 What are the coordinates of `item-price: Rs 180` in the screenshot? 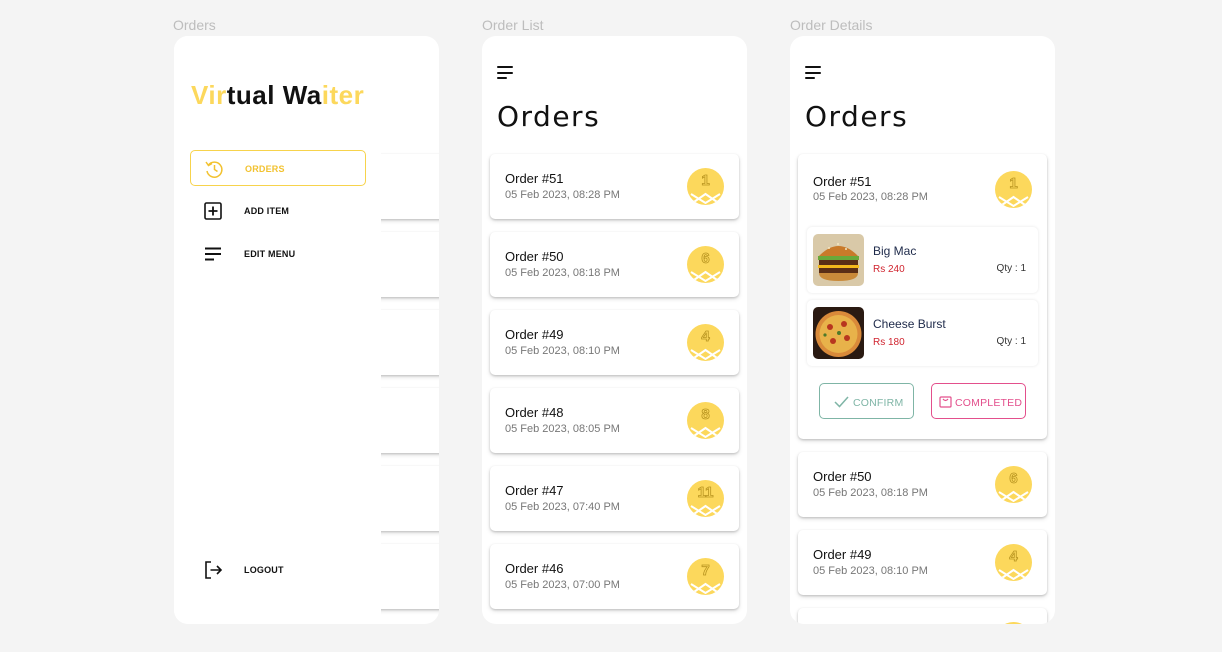 It's located at (889, 342).